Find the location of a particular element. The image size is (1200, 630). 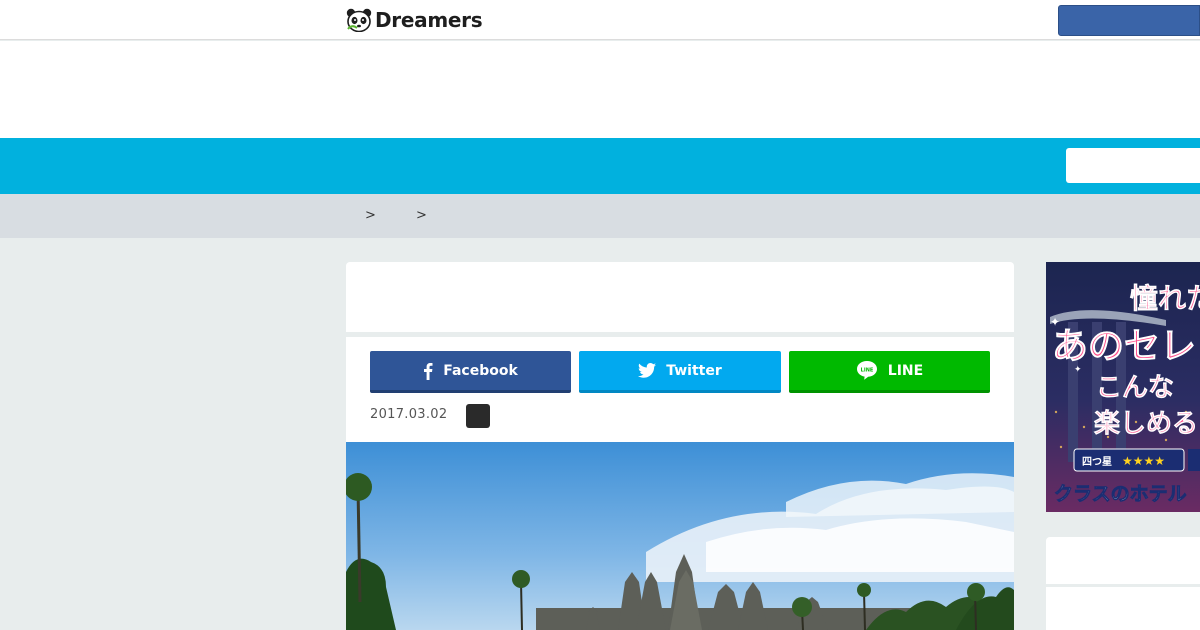

site-logo: Dreamers is located at coordinates (414, 20).